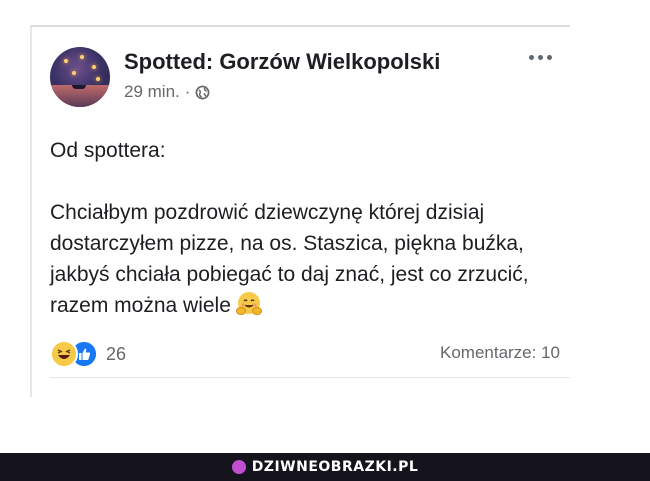 The height and width of the screenshot is (481, 650). I want to click on watermark-logo: DZIWNEOBRAZKI.PL, so click(325, 467).